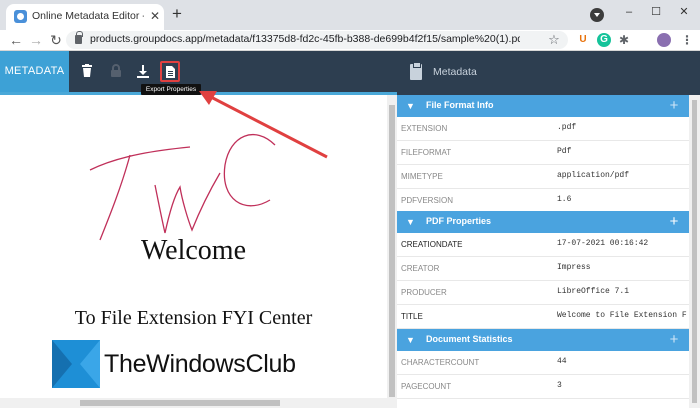 This screenshot has width=700, height=408. Describe the element at coordinates (543, 363) in the screenshot. I see `property-row: CHARACTERCOUNT 44` at that location.